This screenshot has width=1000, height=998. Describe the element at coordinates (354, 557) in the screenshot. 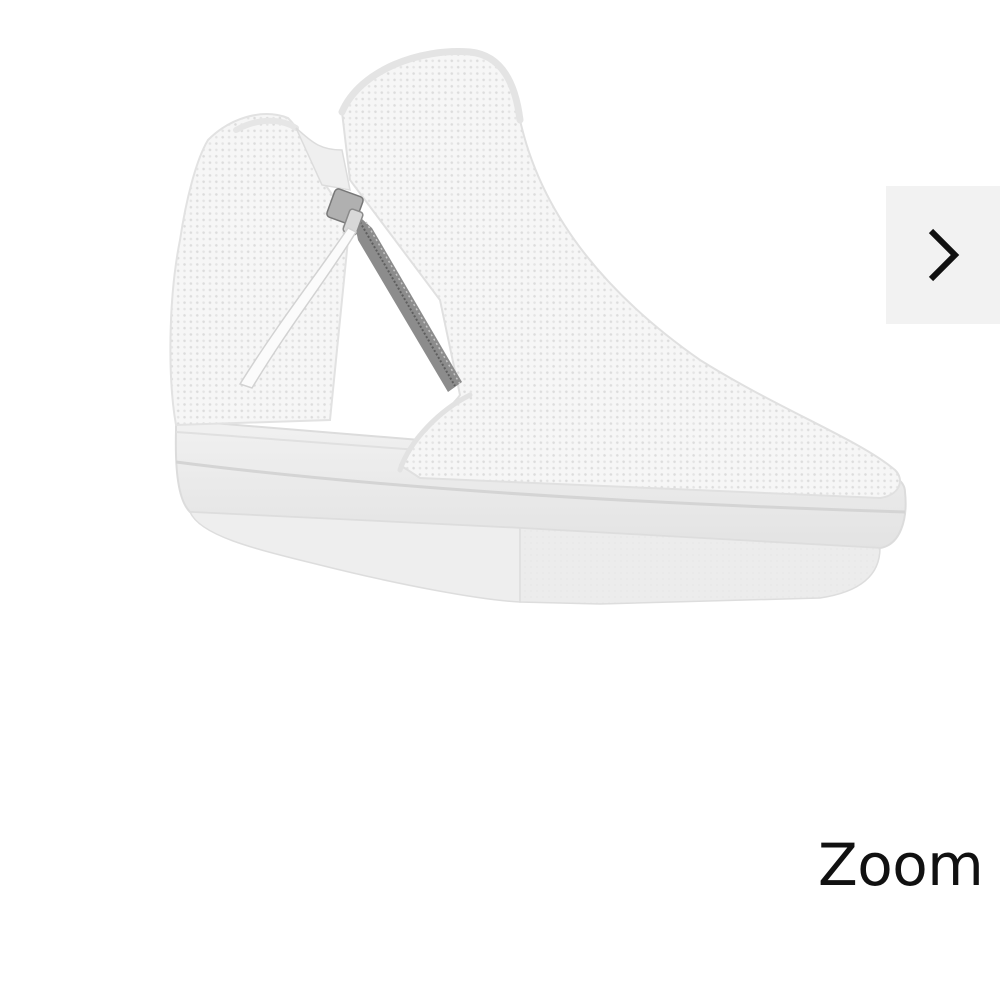

I see `shoe-sole-side` at that location.